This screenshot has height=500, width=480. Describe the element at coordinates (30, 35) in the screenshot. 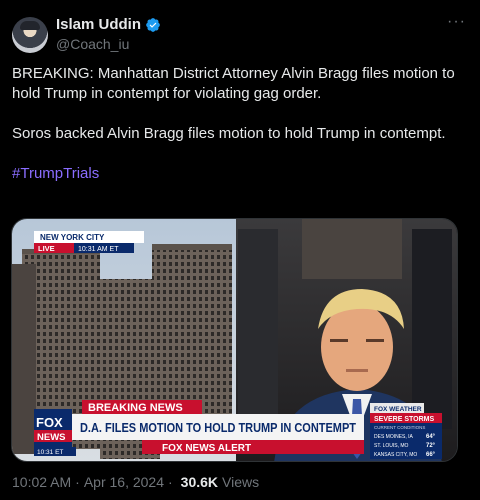

I see `avatar` at that location.